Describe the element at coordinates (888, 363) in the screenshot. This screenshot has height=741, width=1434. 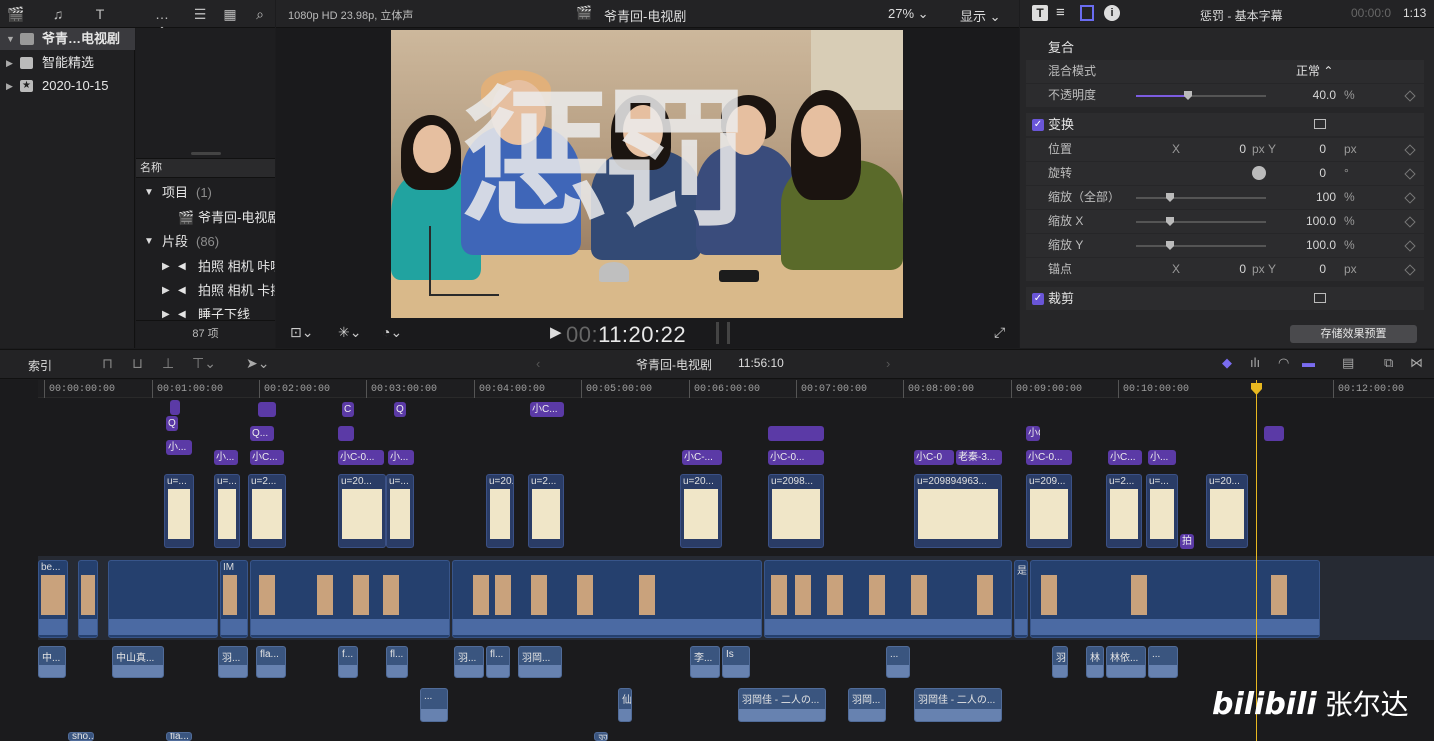
I see `forward-arrow-icon: ›` at that location.